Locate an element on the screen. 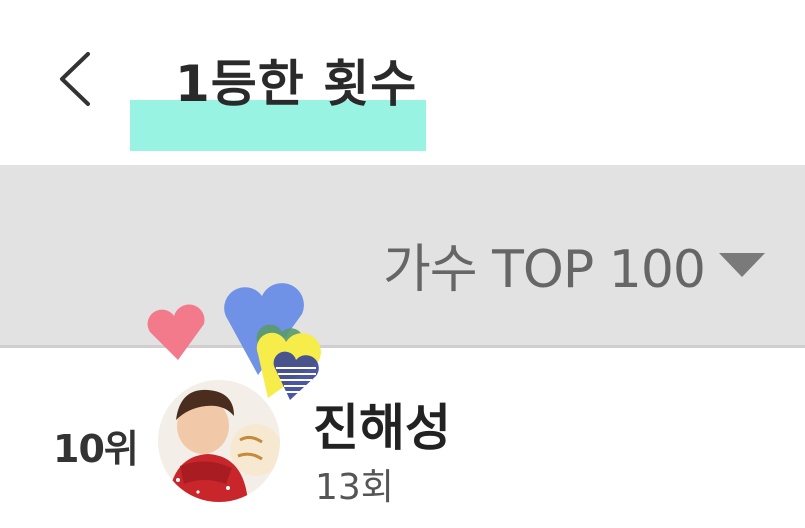  page-title: 1등한 횟수 is located at coordinates (296, 84).